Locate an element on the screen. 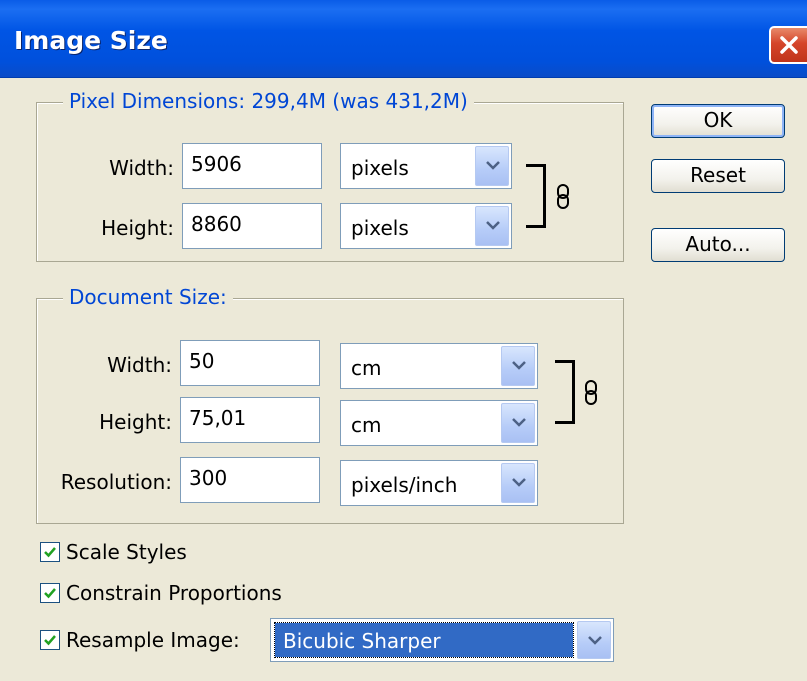 This screenshot has width=807, height=681. pixel-width-unit-value: pixels is located at coordinates (380, 168).